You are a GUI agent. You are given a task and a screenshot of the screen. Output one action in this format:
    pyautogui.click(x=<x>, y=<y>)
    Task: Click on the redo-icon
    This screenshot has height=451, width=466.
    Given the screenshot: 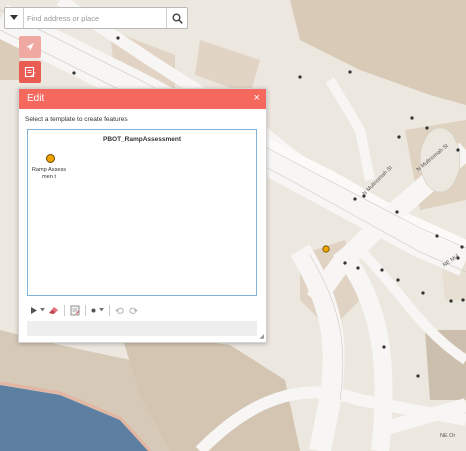 What is the action you would take?
    pyautogui.click(x=133, y=310)
    